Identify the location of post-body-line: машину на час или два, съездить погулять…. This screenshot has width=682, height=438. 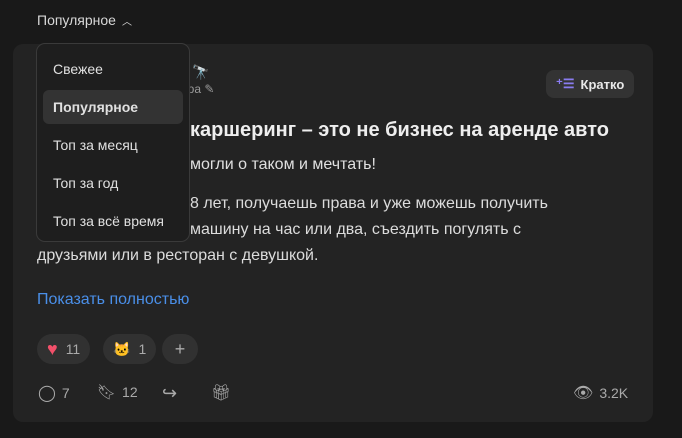
(355, 229).